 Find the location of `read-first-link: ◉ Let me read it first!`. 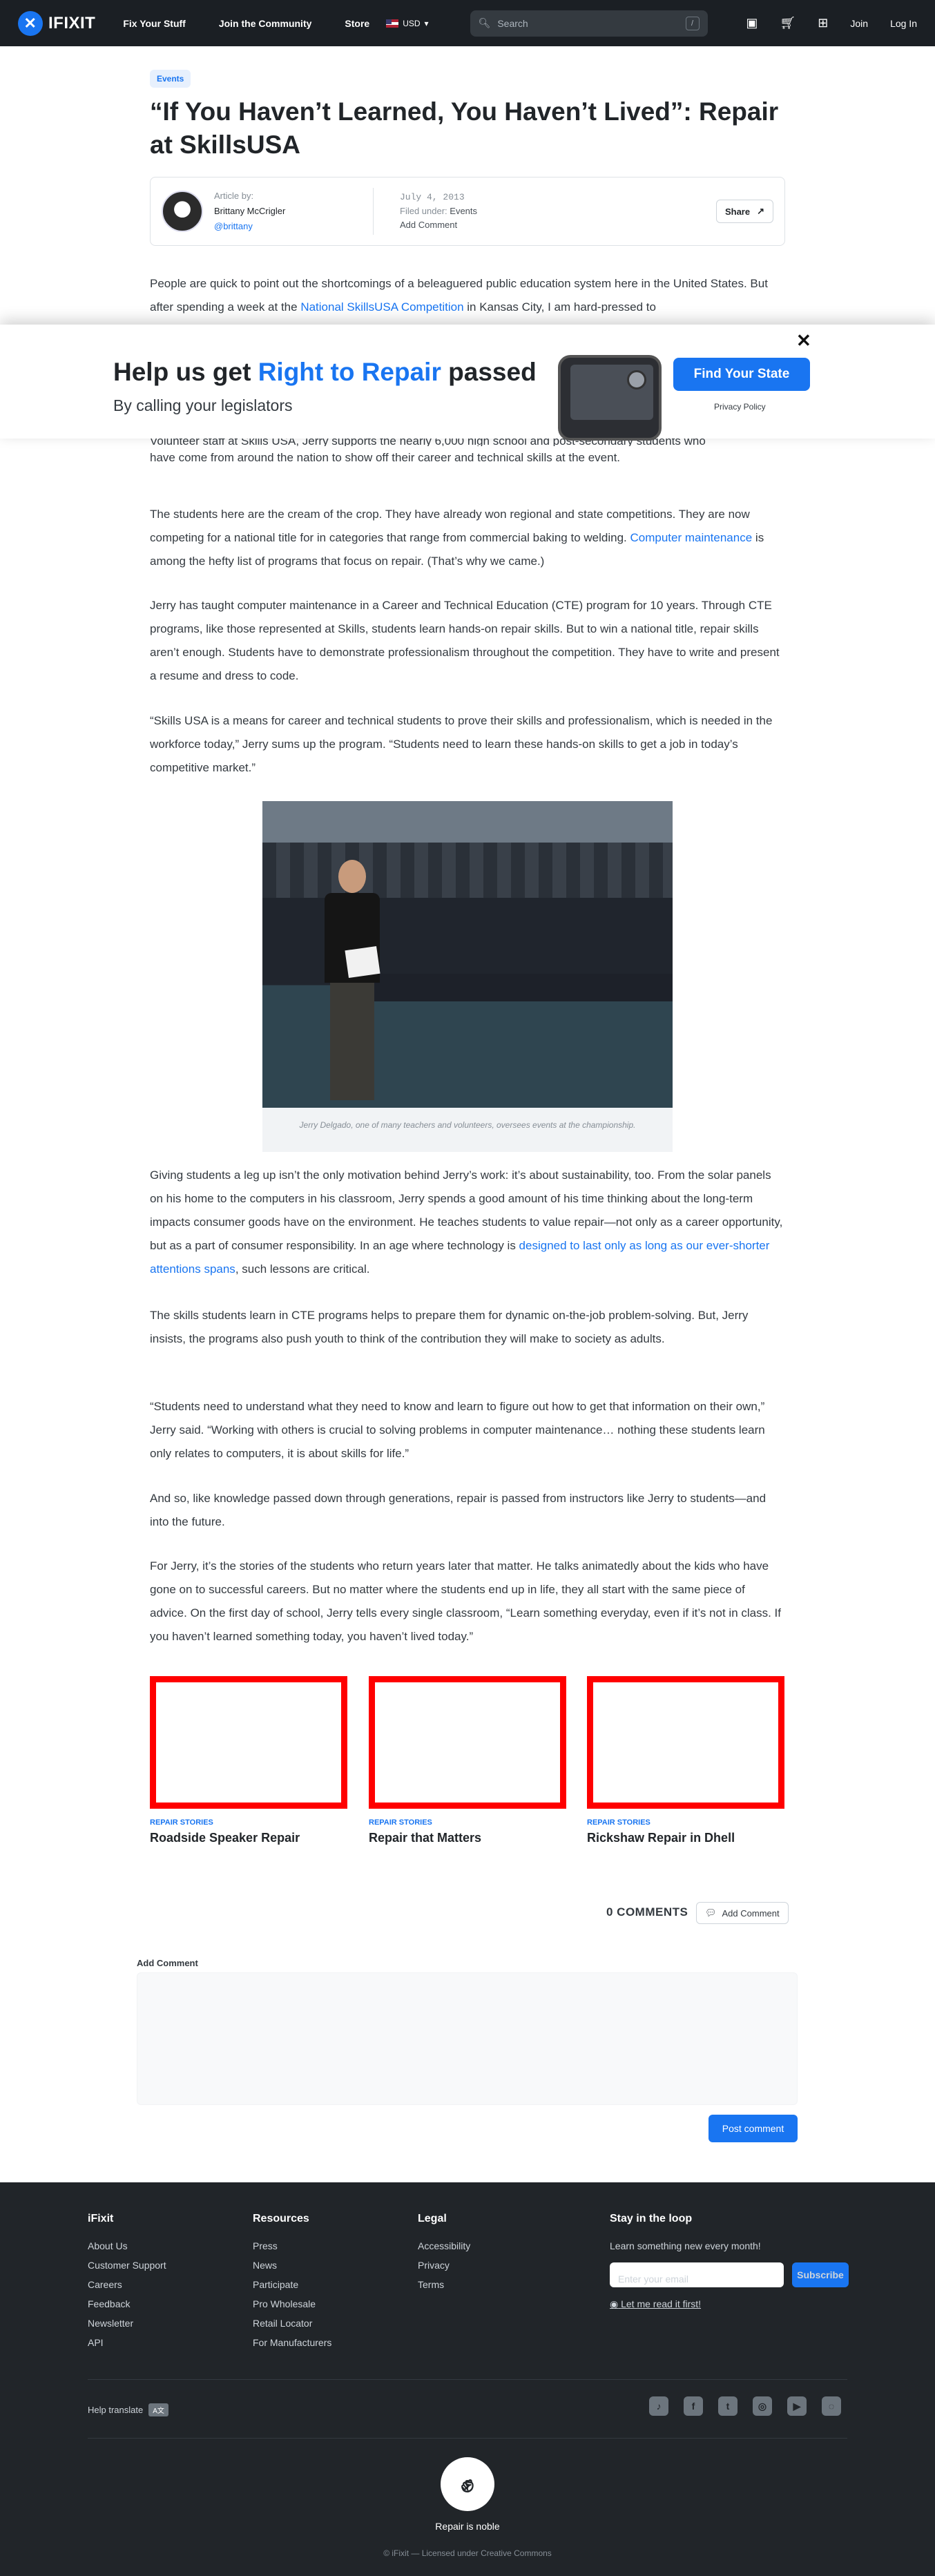

read-first-link: ◉ Let me read it first! is located at coordinates (730, 2304).